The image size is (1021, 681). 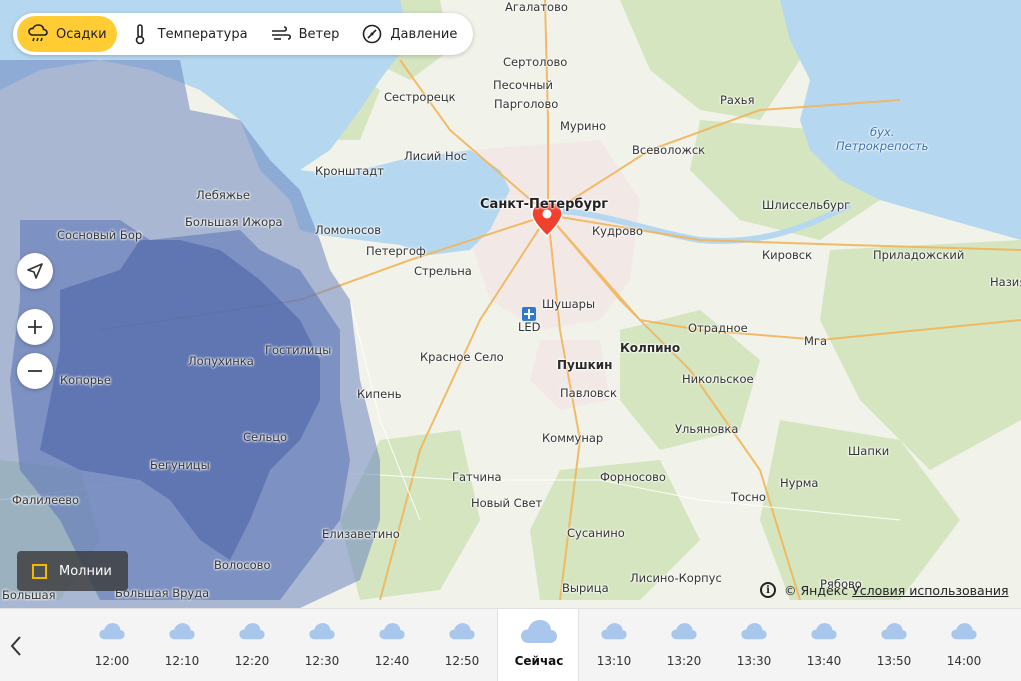 What do you see at coordinates (538, 645) in the screenshot?
I see `timeline-slot-now: Сейчас` at bounding box center [538, 645].